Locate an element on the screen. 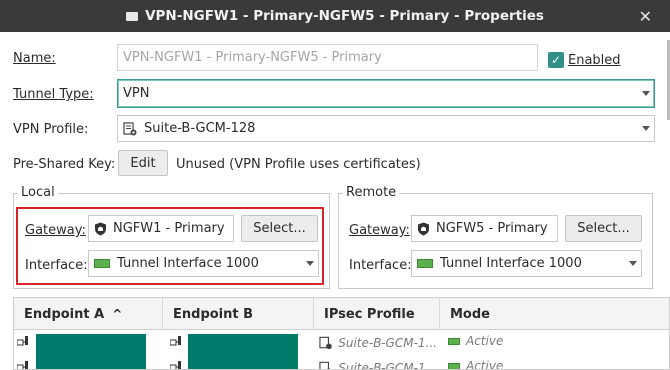  name-label-text: Name: is located at coordinates (34, 58).